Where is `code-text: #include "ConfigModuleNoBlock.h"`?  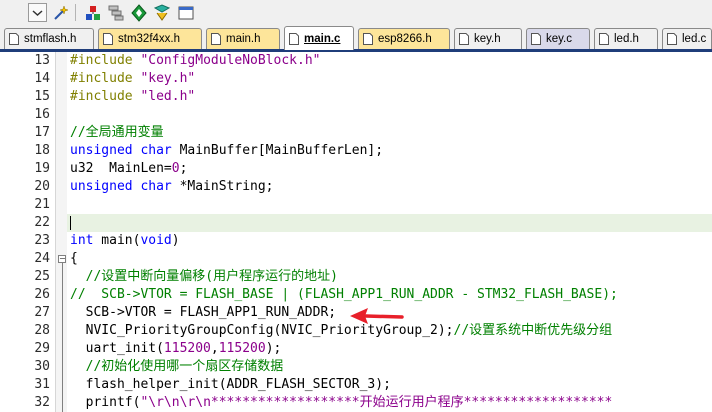 code-text: #include "ConfigModuleNoBlock.h" is located at coordinates (195, 61).